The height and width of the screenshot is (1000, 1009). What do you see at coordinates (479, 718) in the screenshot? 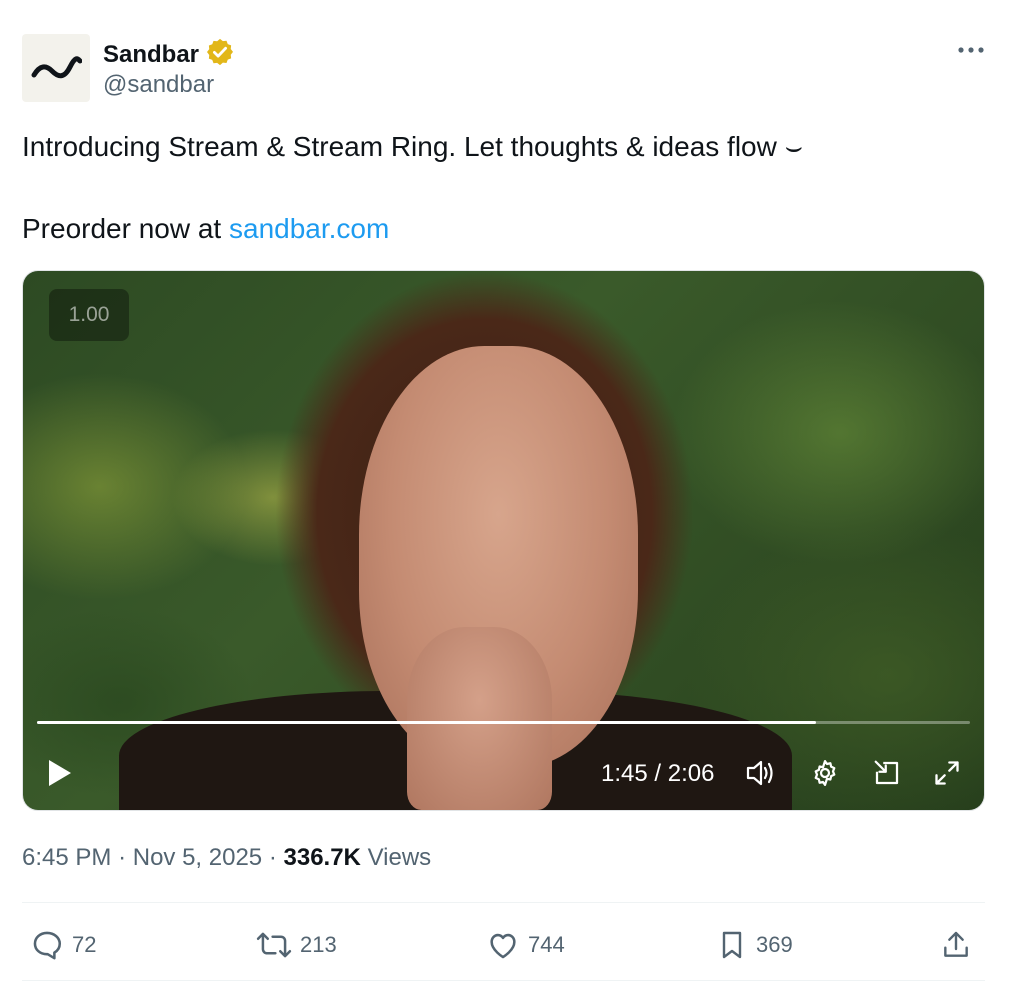
I see `video-frame-hand` at bounding box center [479, 718].